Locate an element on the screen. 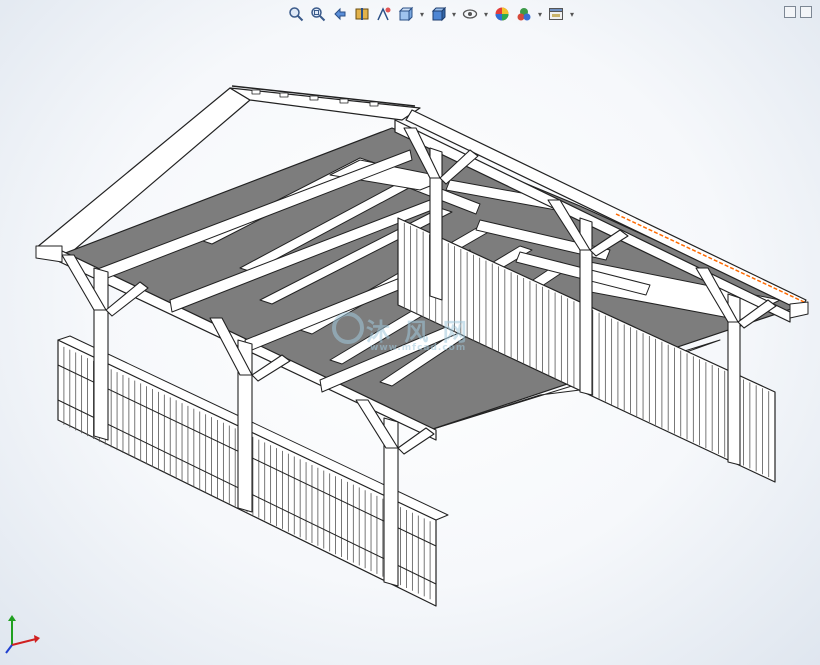 This screenshot has width=820, height=665. watermark-logo-icon is located at coordinates (348, 328).